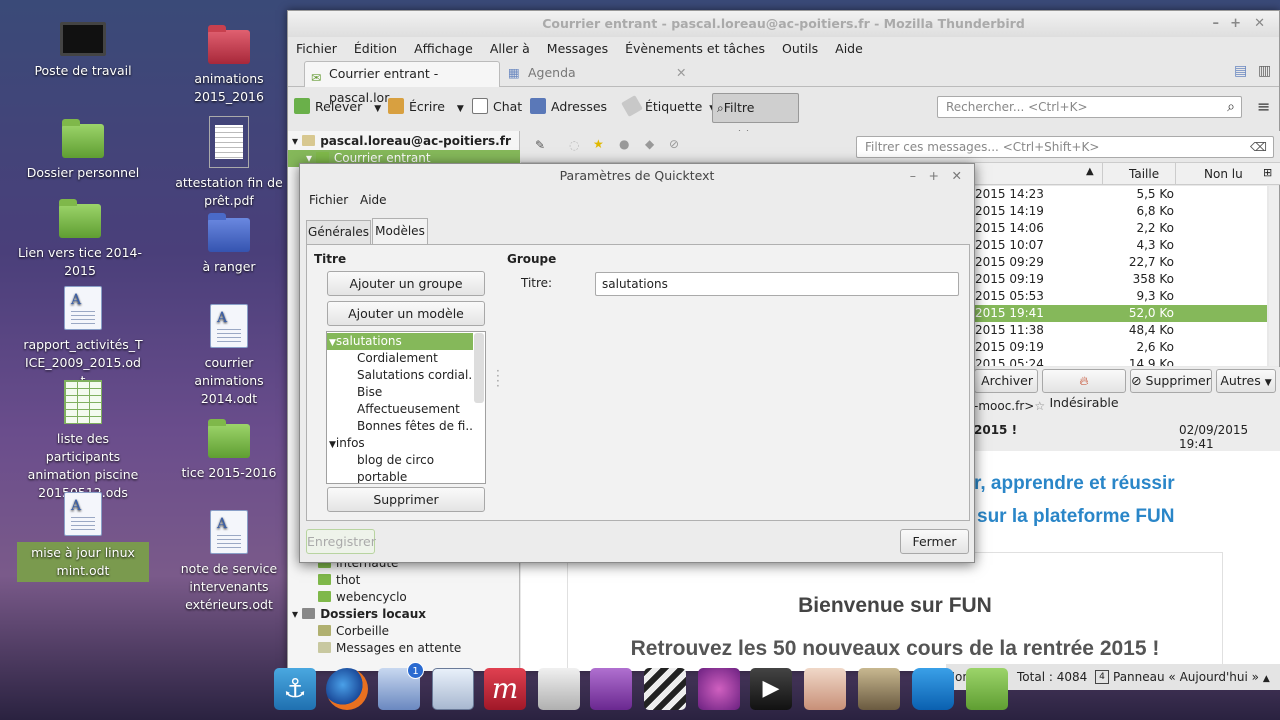 The image size is (1280, 720). Describe the element at coordinates (1120, 313) in the screenshot. I see `message-row-selected: 2015 19:41 52,0 Ko` at that location.